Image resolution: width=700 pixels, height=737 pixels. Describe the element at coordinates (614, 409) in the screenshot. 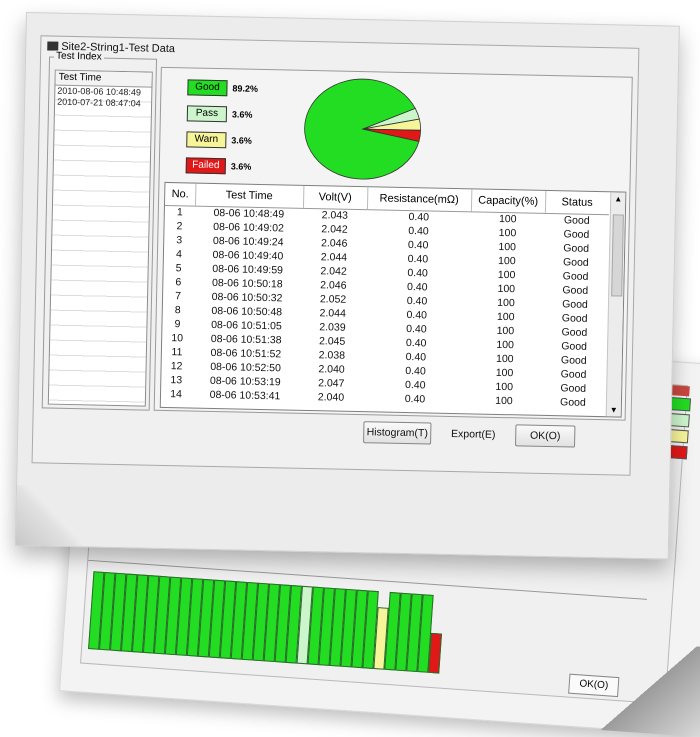

I see `scroll-down-icon: ▼` at that location.